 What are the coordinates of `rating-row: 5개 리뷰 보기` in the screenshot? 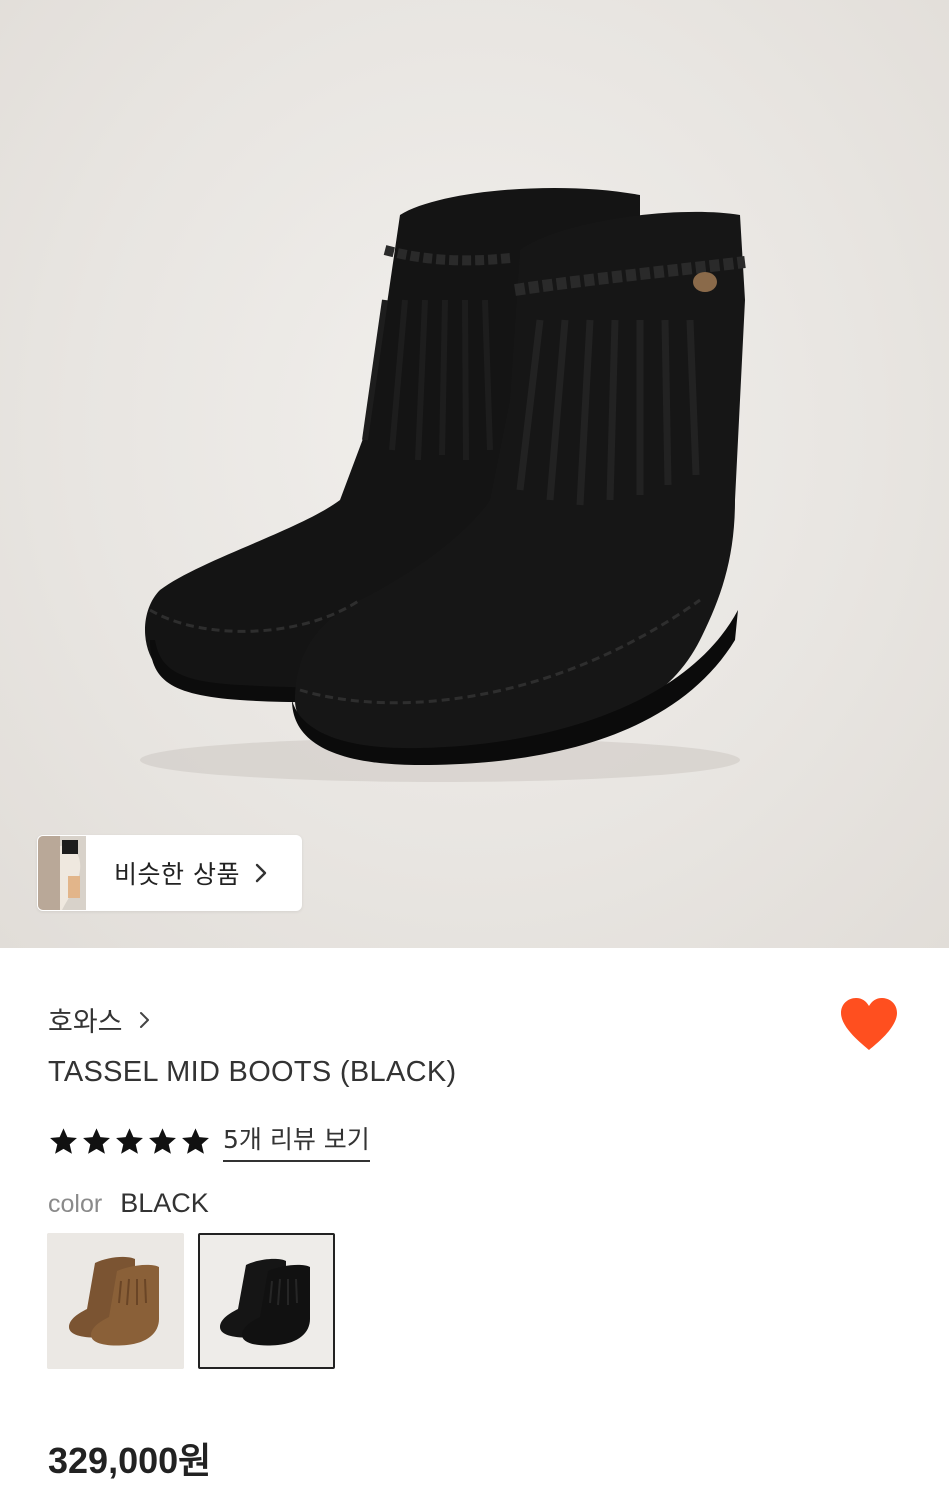 It's located at (209, 1141).